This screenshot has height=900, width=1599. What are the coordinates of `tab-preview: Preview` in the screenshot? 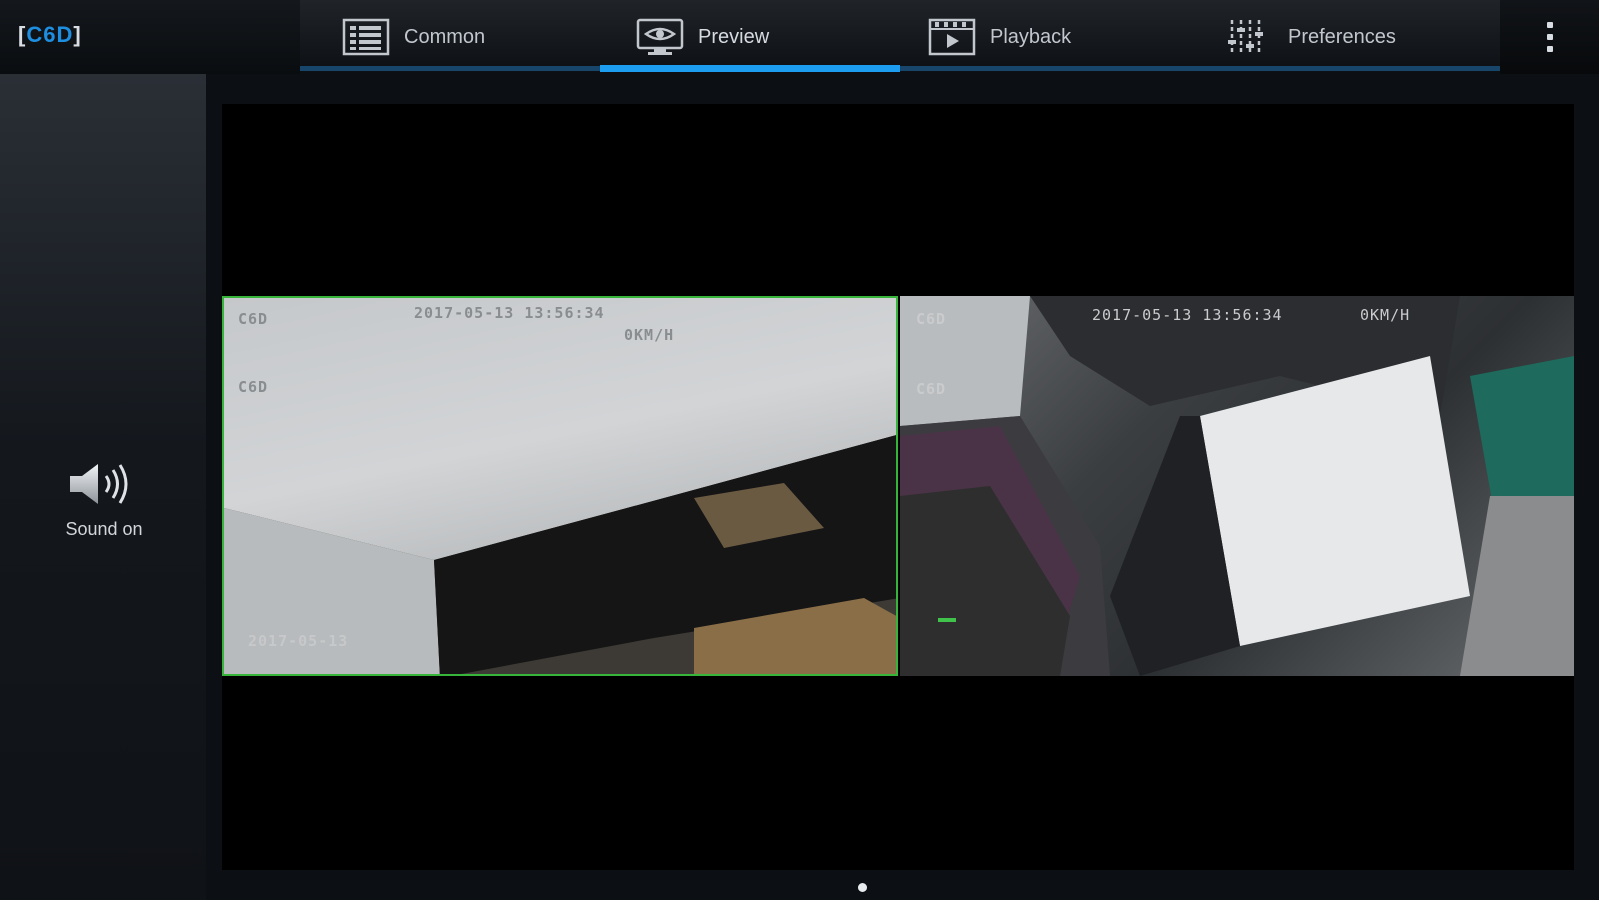 It's located at (702, 37).